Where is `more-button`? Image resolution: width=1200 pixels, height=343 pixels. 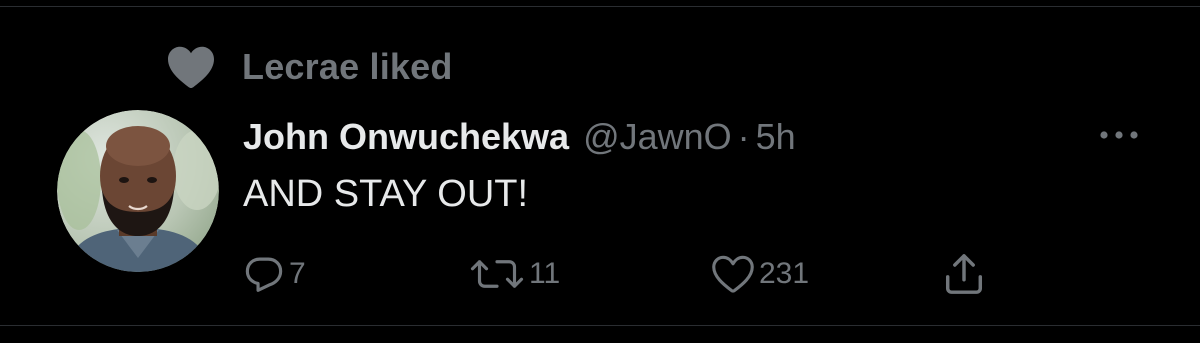
more-button is located at coordinates (1119, 135).